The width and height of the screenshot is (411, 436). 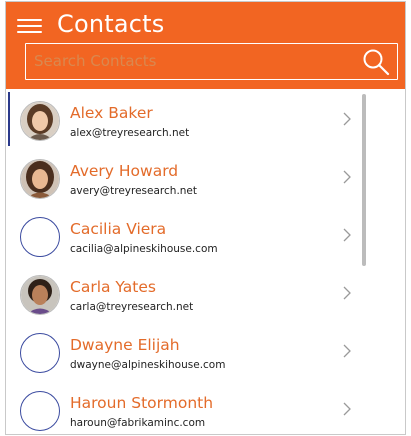 I want to click on contact-name: Carla Yates, so click(x=113, y=287).